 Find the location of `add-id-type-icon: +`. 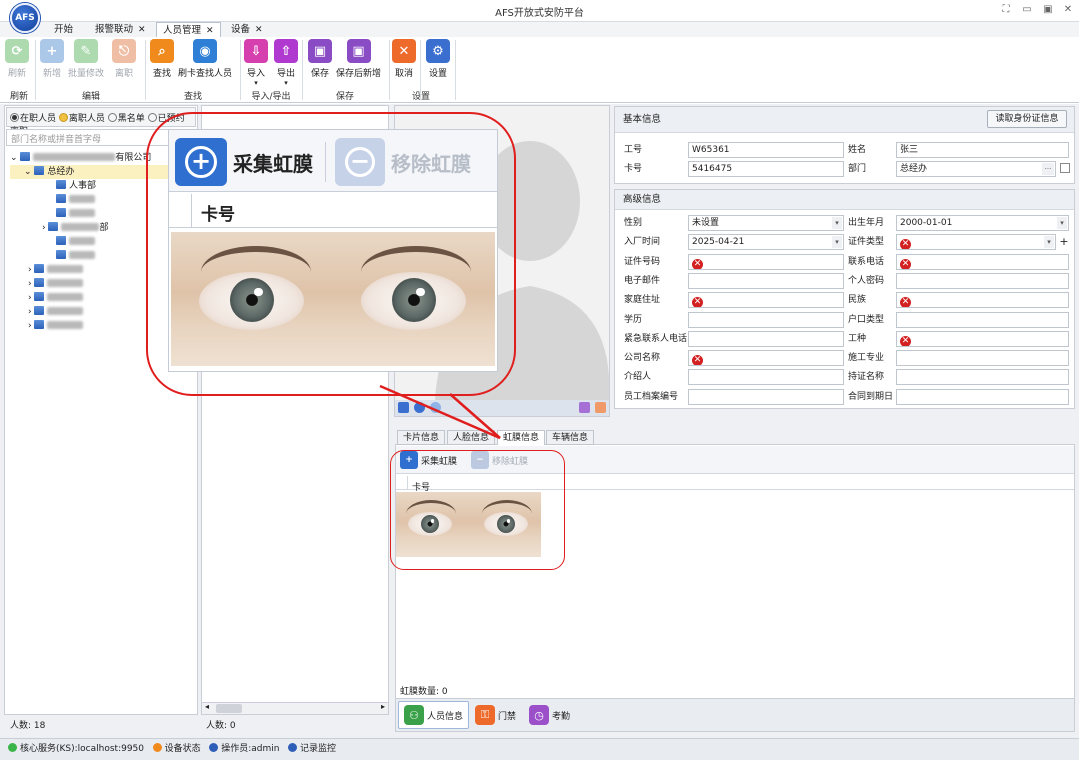

add-id-type-icon: + is located at coordinates (1064, 242).